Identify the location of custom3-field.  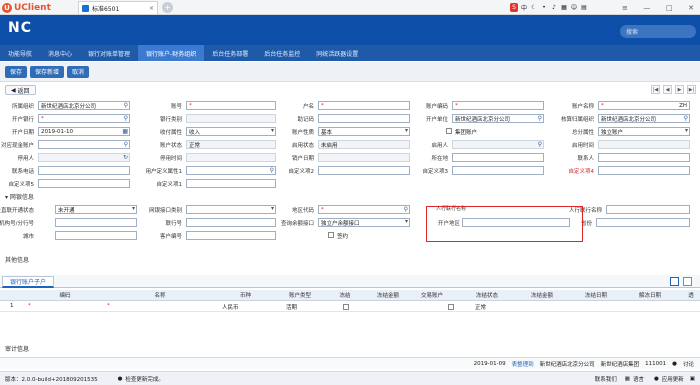
(498, 170).